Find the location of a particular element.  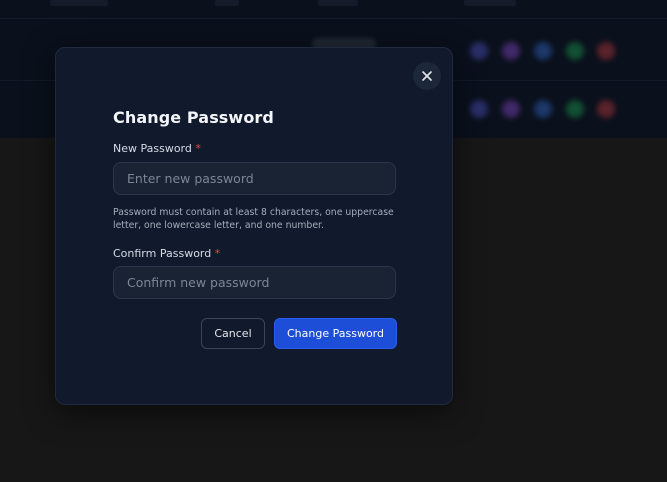

confirm-password-label: Confirm Password * is located at coordinates (166, 253).